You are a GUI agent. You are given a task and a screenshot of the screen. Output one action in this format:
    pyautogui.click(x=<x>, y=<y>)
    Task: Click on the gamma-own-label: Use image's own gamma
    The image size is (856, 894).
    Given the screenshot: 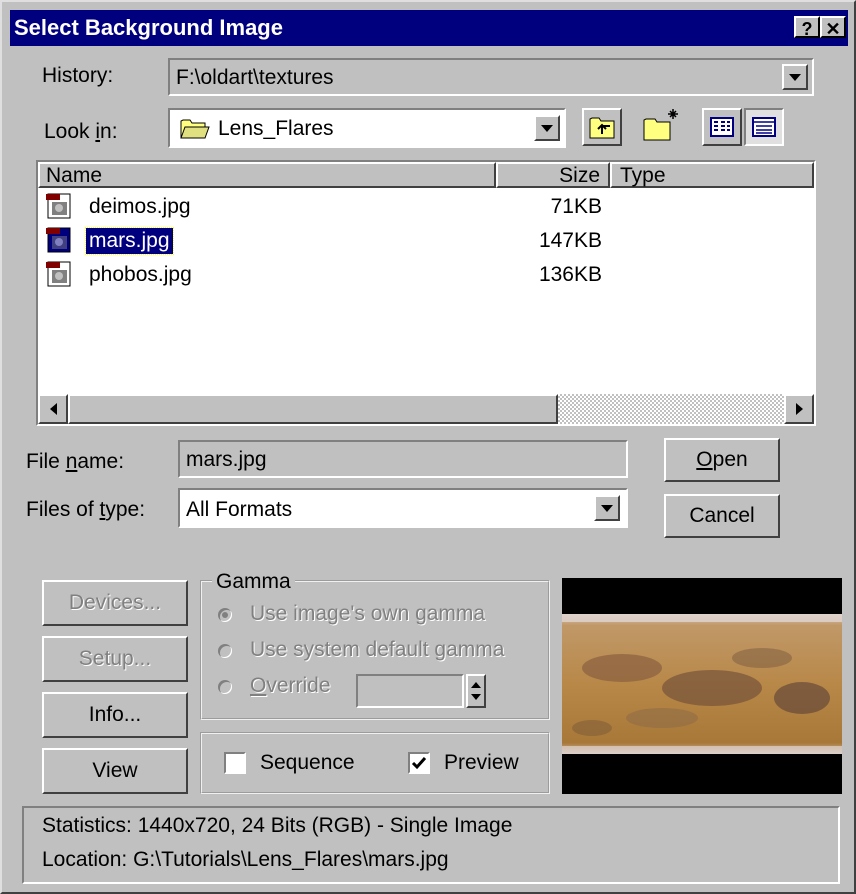 What is the action you would take?
    pyautogui.click(x=368, y=613)
    